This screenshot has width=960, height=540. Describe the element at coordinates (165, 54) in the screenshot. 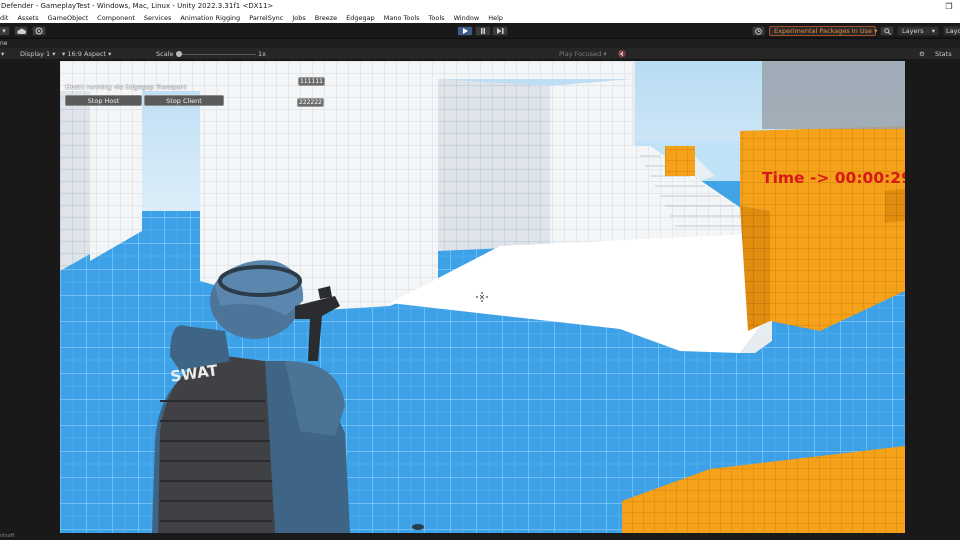

I see `scale-label: Scale` at that location.